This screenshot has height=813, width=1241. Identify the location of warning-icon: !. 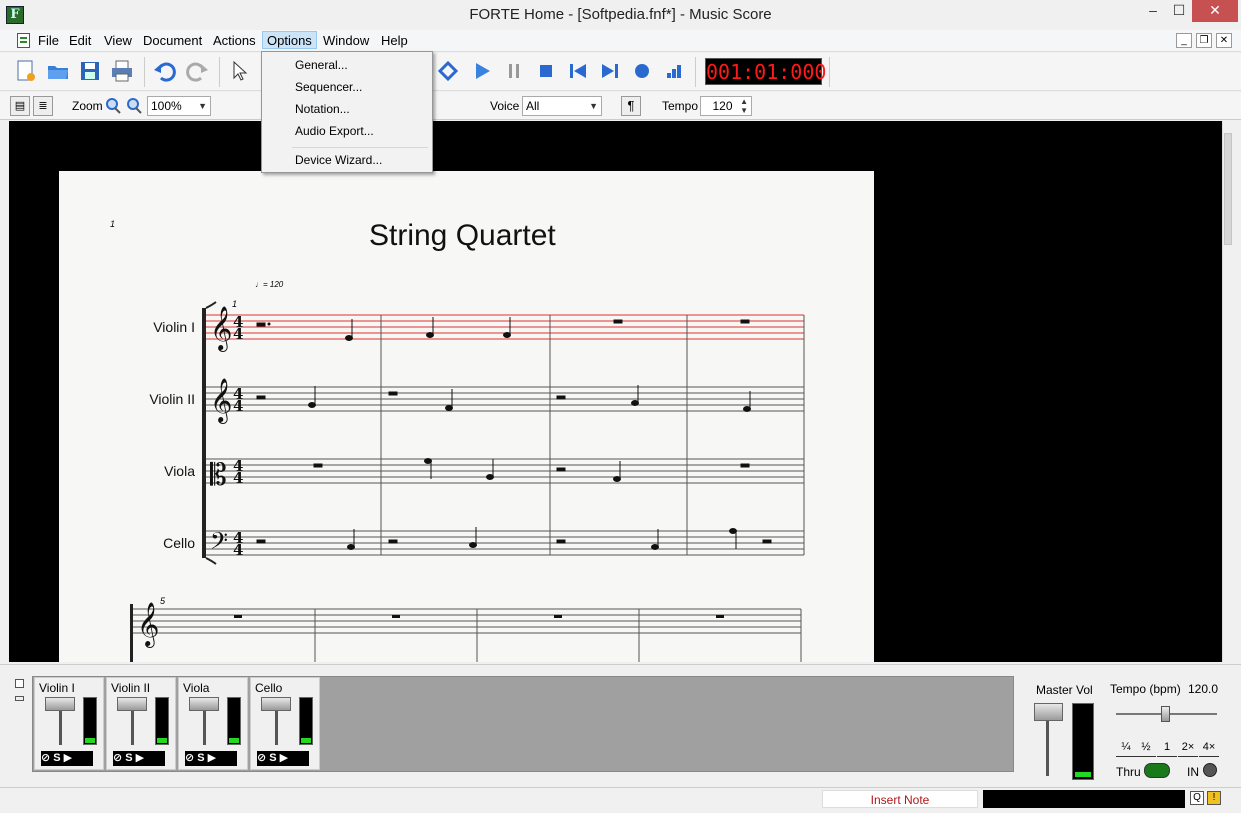
(1214, 798).